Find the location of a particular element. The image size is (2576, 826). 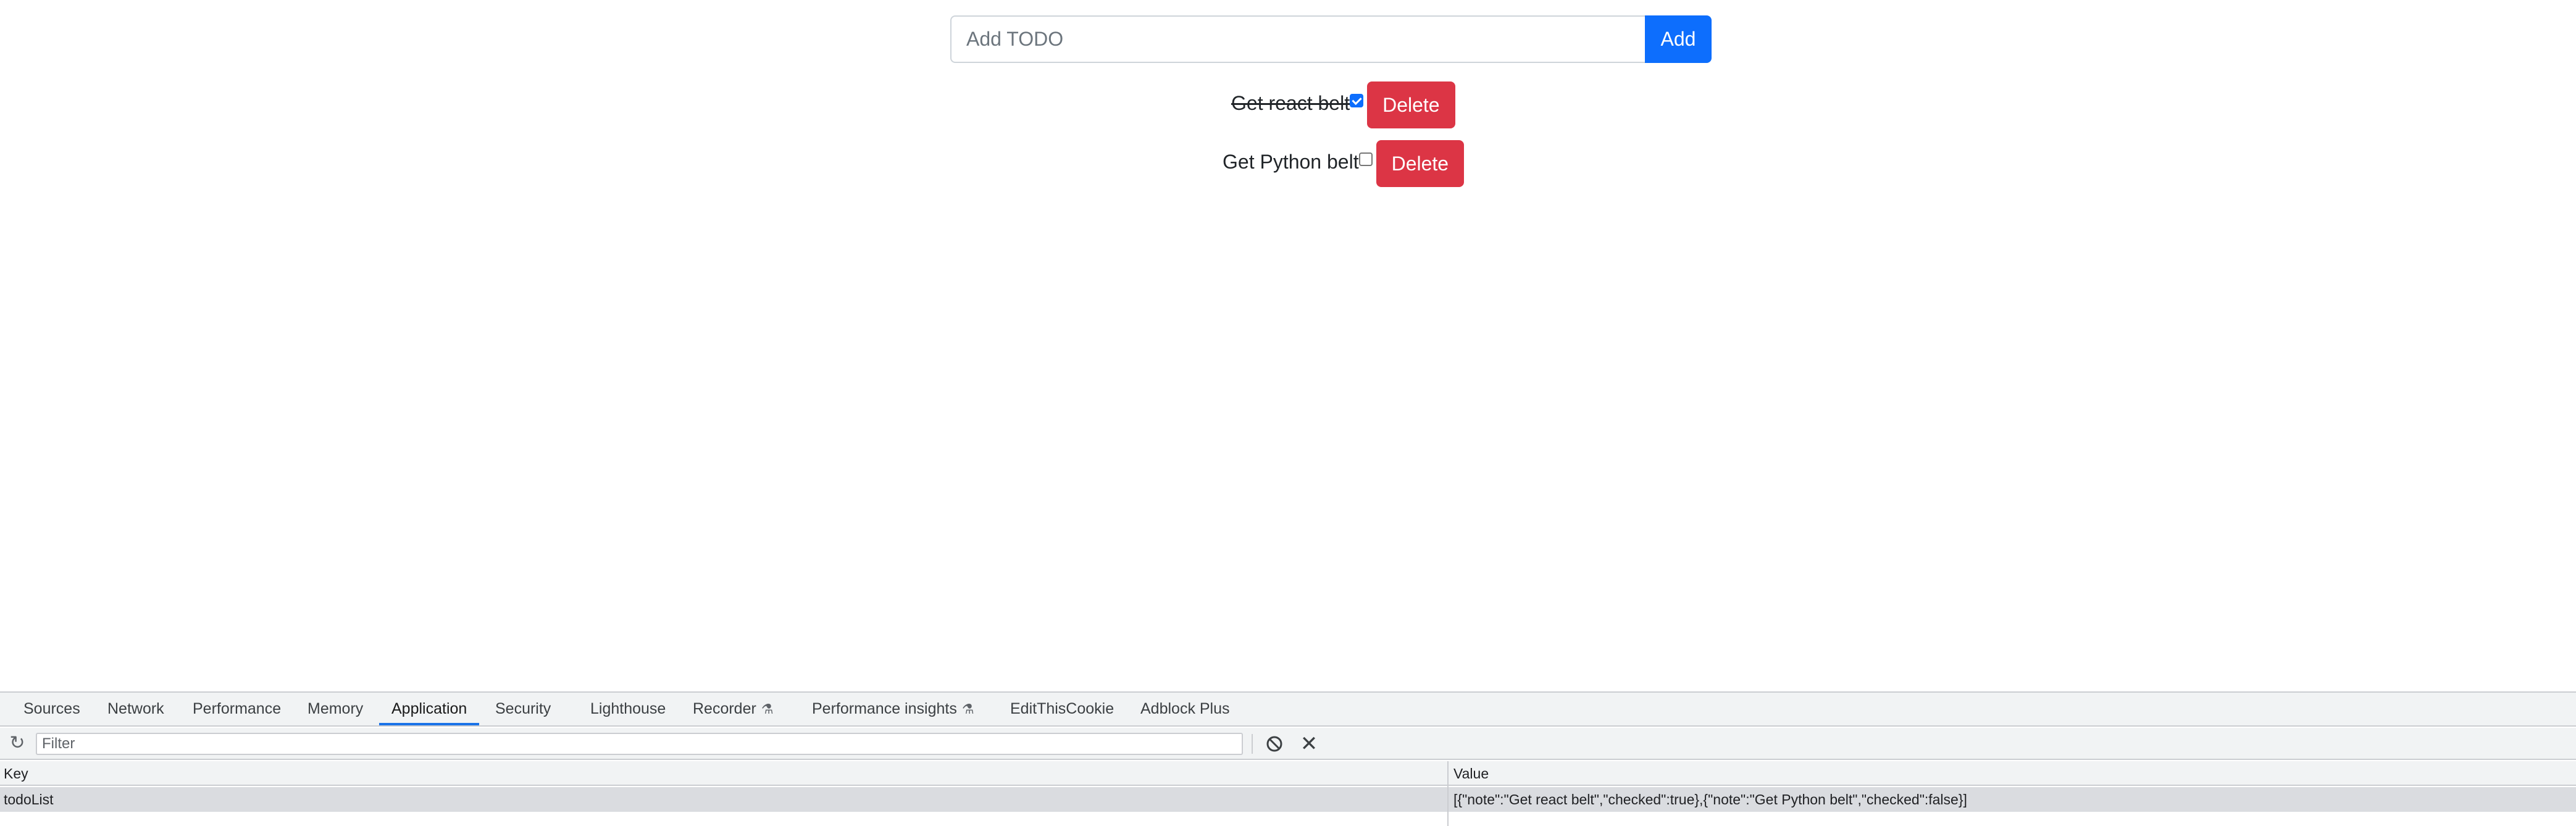

todo-note: Get Python belt is located at coordinates (1291, 162).